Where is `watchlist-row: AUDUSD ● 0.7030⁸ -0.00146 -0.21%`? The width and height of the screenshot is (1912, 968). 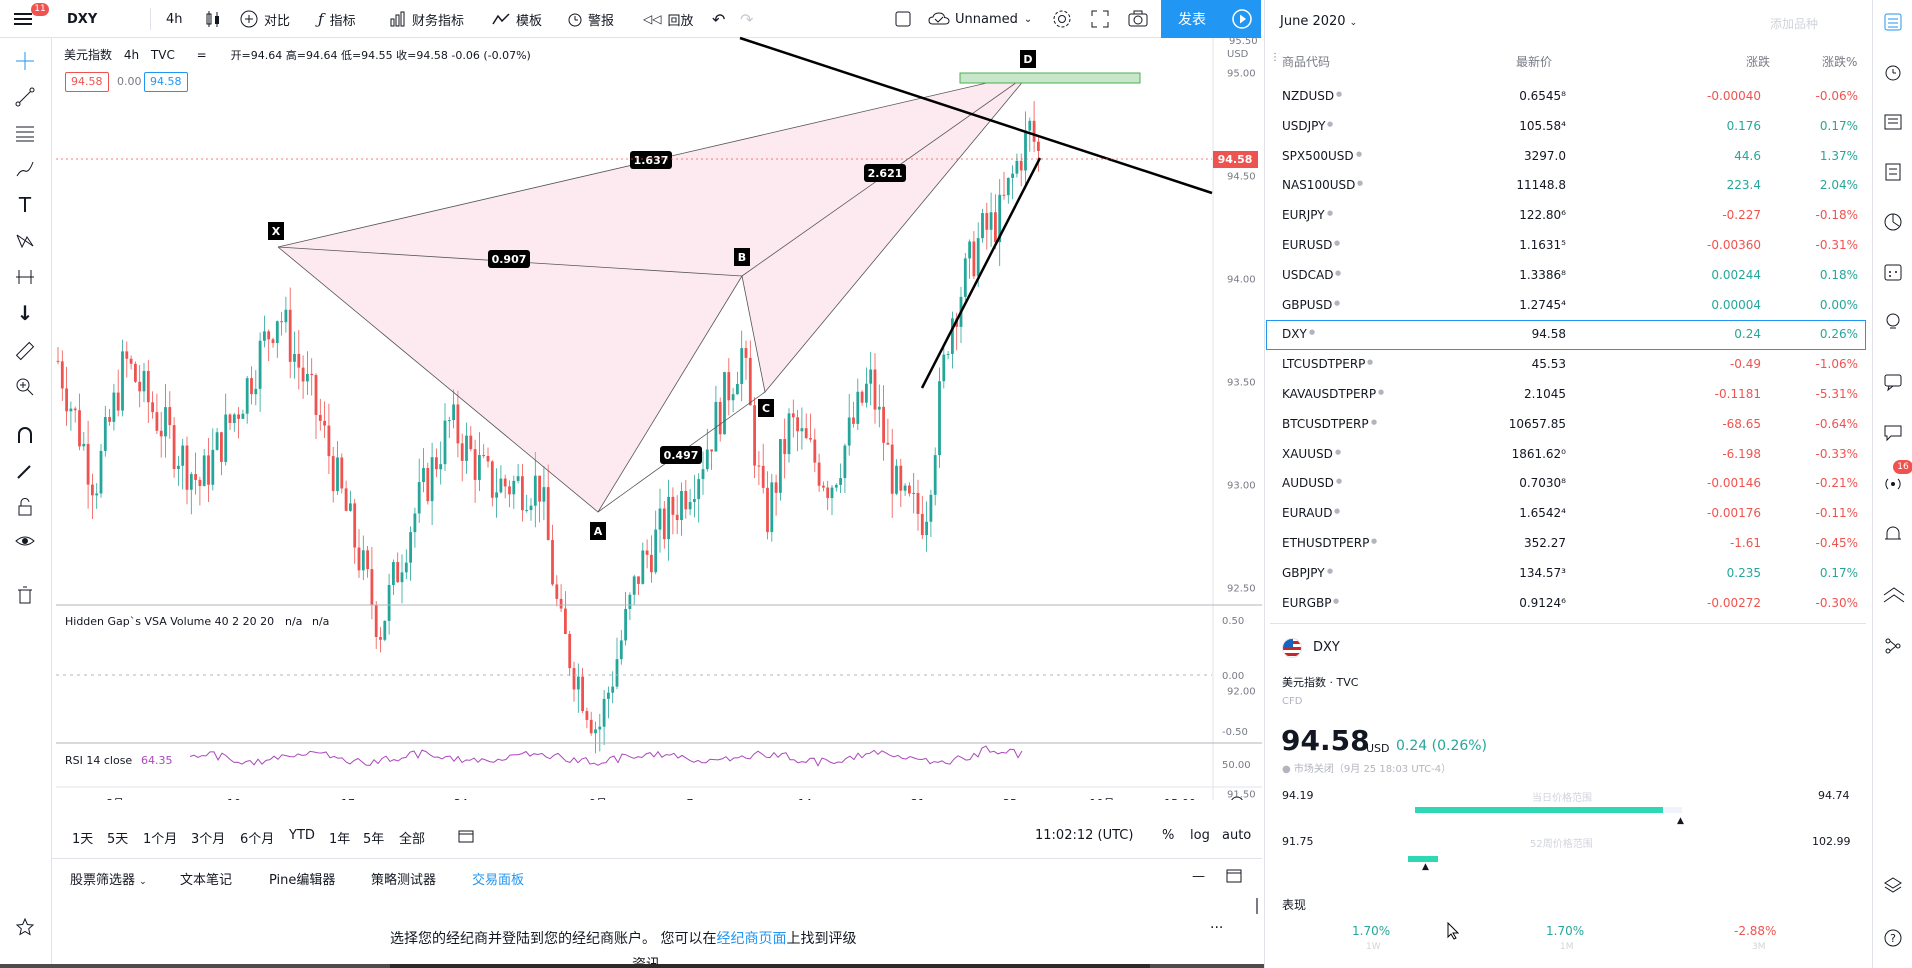
watchlist-row: AUDUSD ● 0.7030⁸ -0.00146 -0.21% is located at coordinates (1568, 483).